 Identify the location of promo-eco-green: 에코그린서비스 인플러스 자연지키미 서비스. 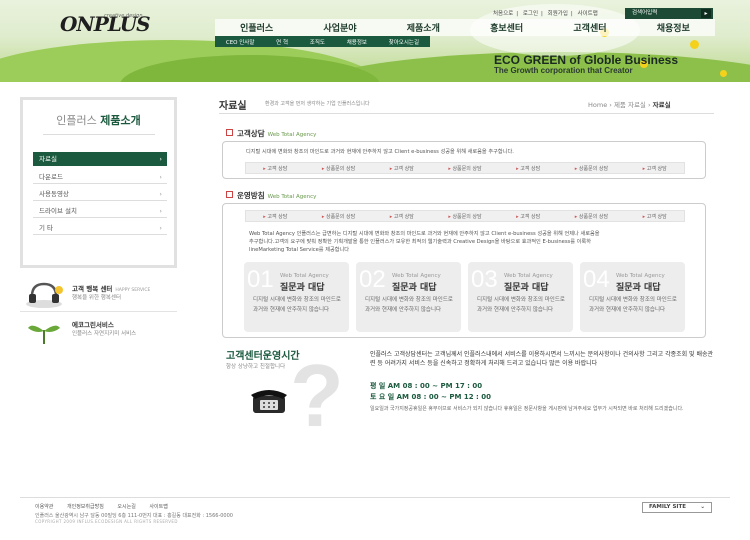
(98, 331).